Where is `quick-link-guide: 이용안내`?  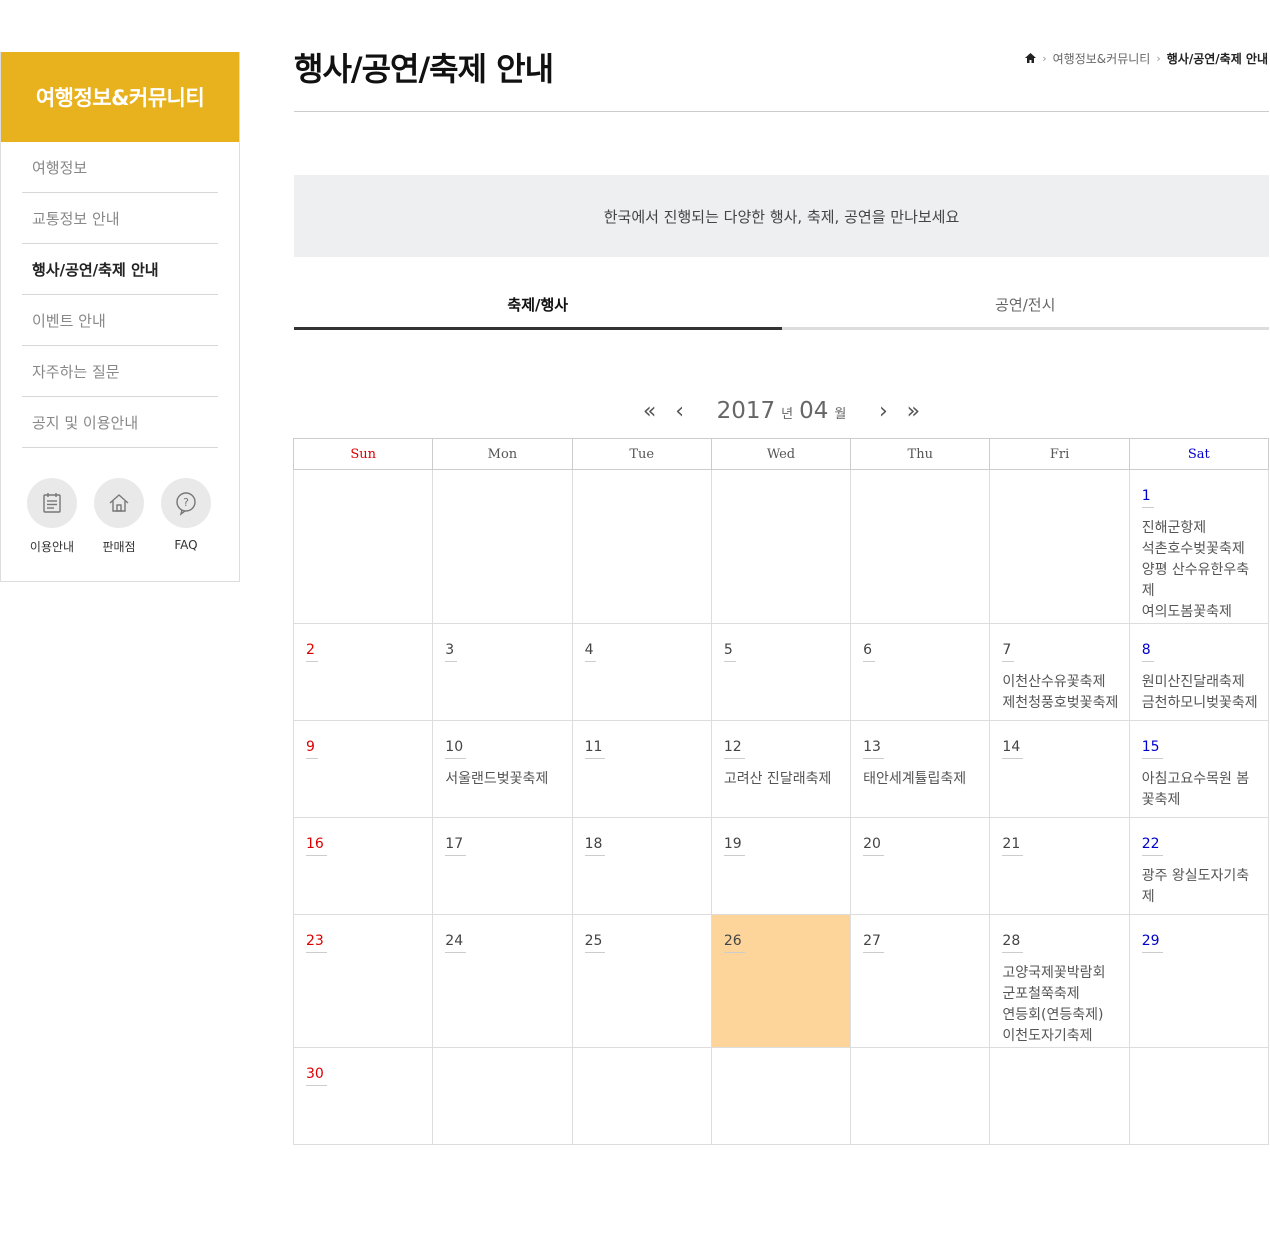 quick-link-guide: 이용안내 is located at coordinates (52, 516).